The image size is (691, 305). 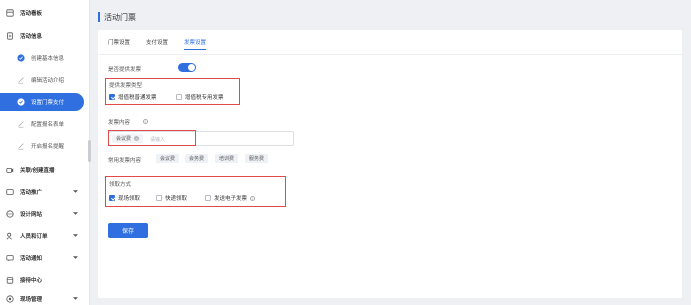 I want to click on sidebar-item-label: 活动通知, so click(x=31, y=259).